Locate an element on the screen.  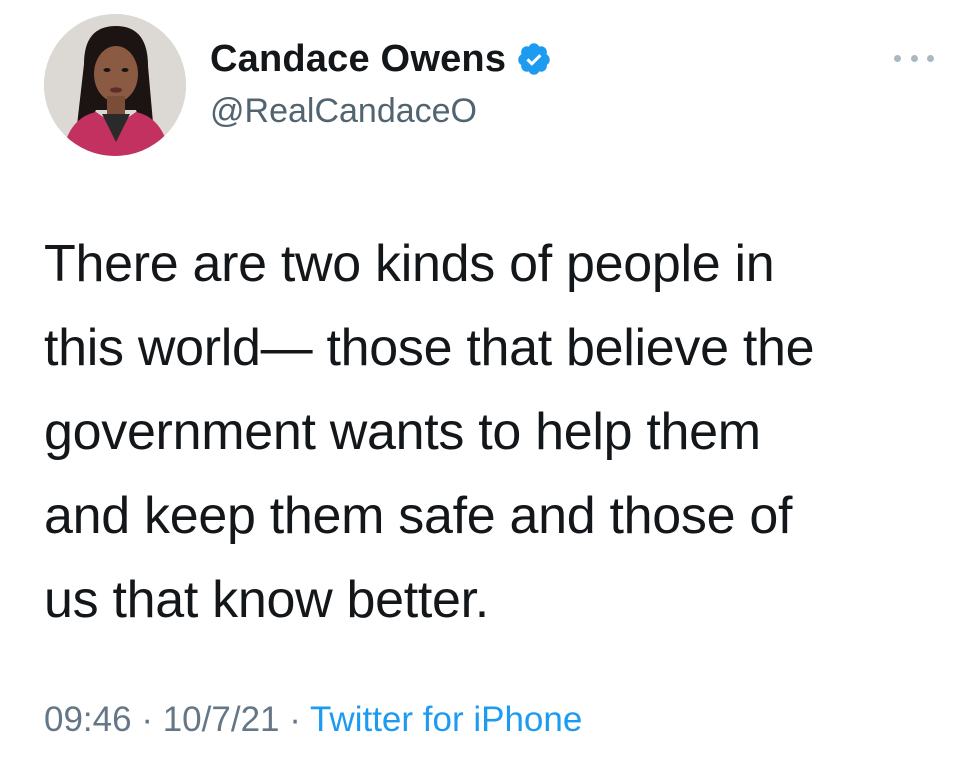
tweet-meta: 09:46 · 10/7/21 · Twitter for iPhone is located at coordinates (313, 720).